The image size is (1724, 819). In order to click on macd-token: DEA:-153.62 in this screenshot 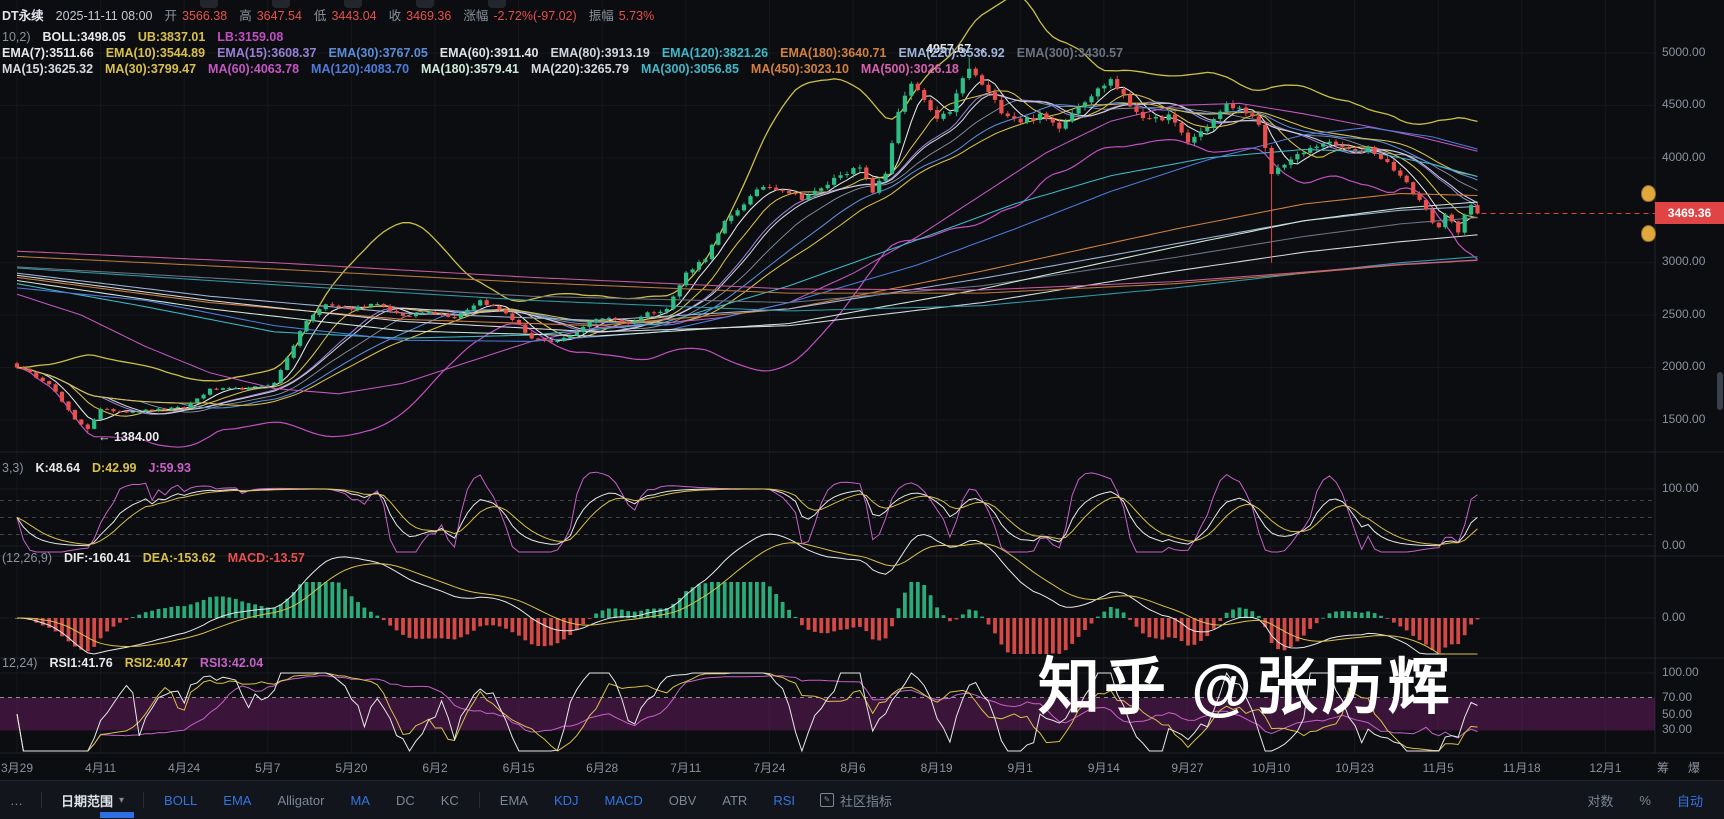, I will do `click(179, 558)`.